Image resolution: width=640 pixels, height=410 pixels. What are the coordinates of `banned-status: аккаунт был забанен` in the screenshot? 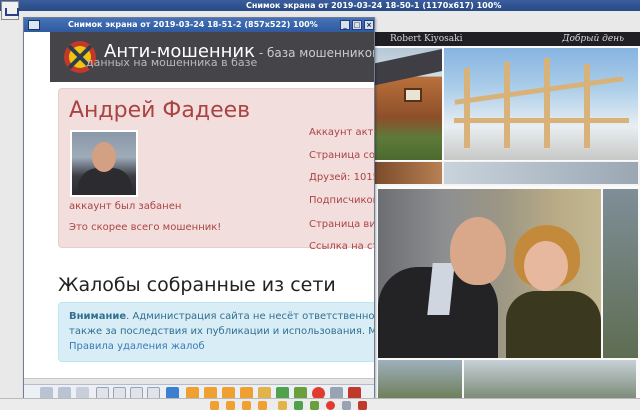 It's located at (125, 206).